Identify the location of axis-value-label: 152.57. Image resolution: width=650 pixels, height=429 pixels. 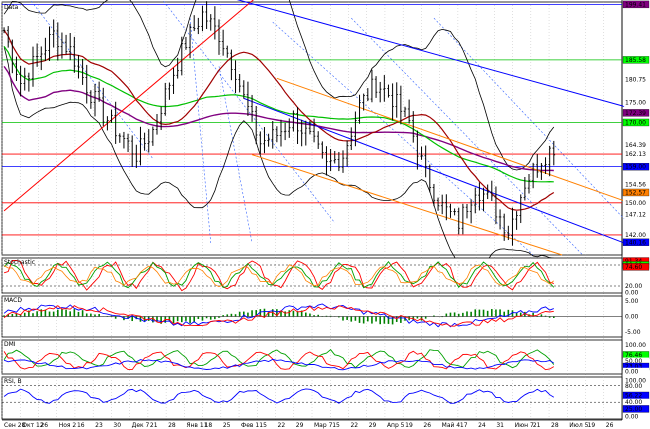
(635, 192).